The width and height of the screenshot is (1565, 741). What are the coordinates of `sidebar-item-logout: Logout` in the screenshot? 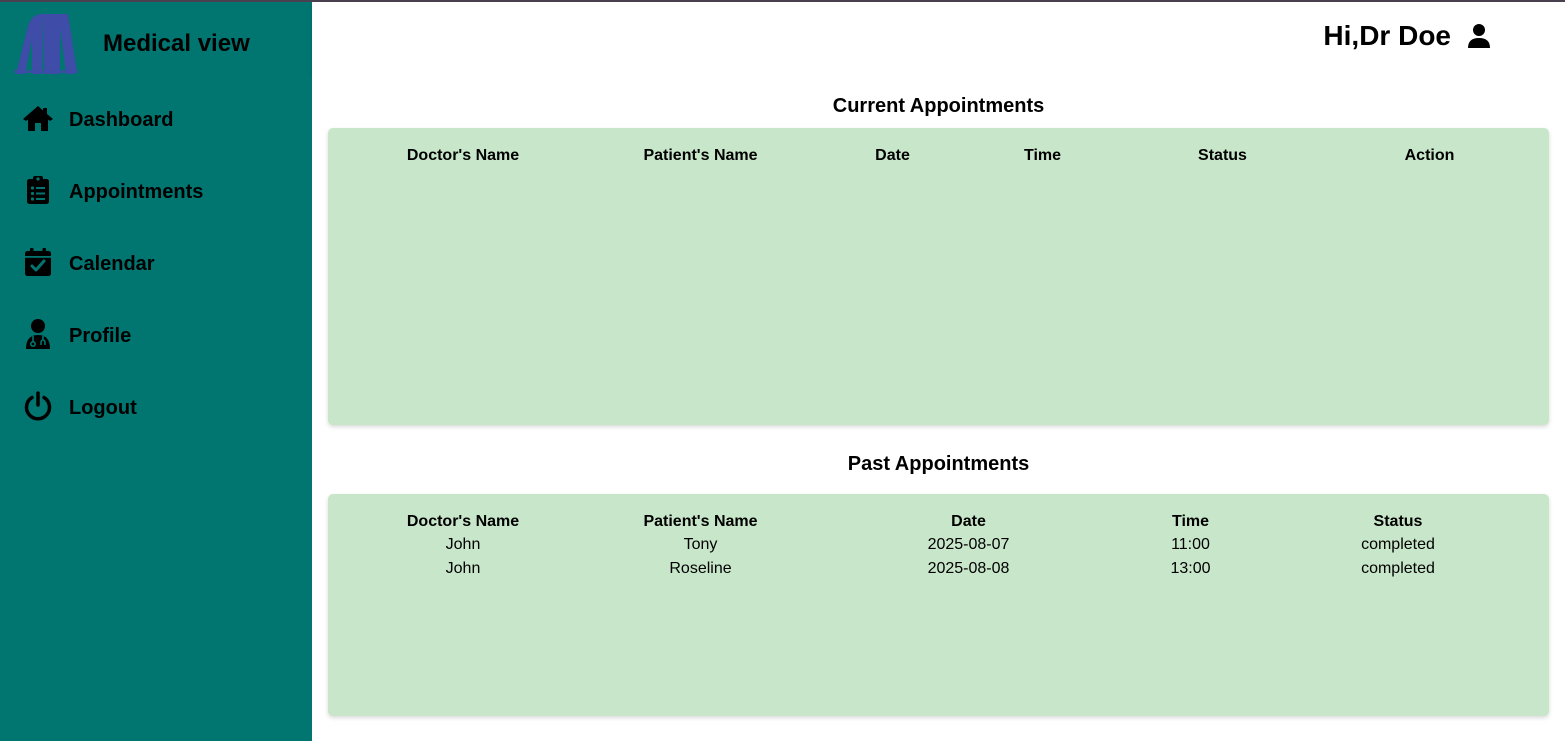 It's located at (156, 414).